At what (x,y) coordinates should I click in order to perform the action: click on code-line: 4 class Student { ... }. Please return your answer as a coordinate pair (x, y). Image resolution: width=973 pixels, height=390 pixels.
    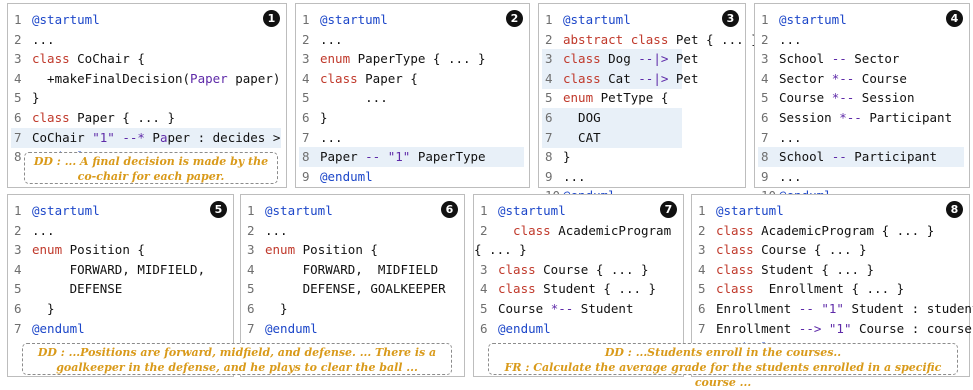
    Looking at the image, I should click on (830, 270).